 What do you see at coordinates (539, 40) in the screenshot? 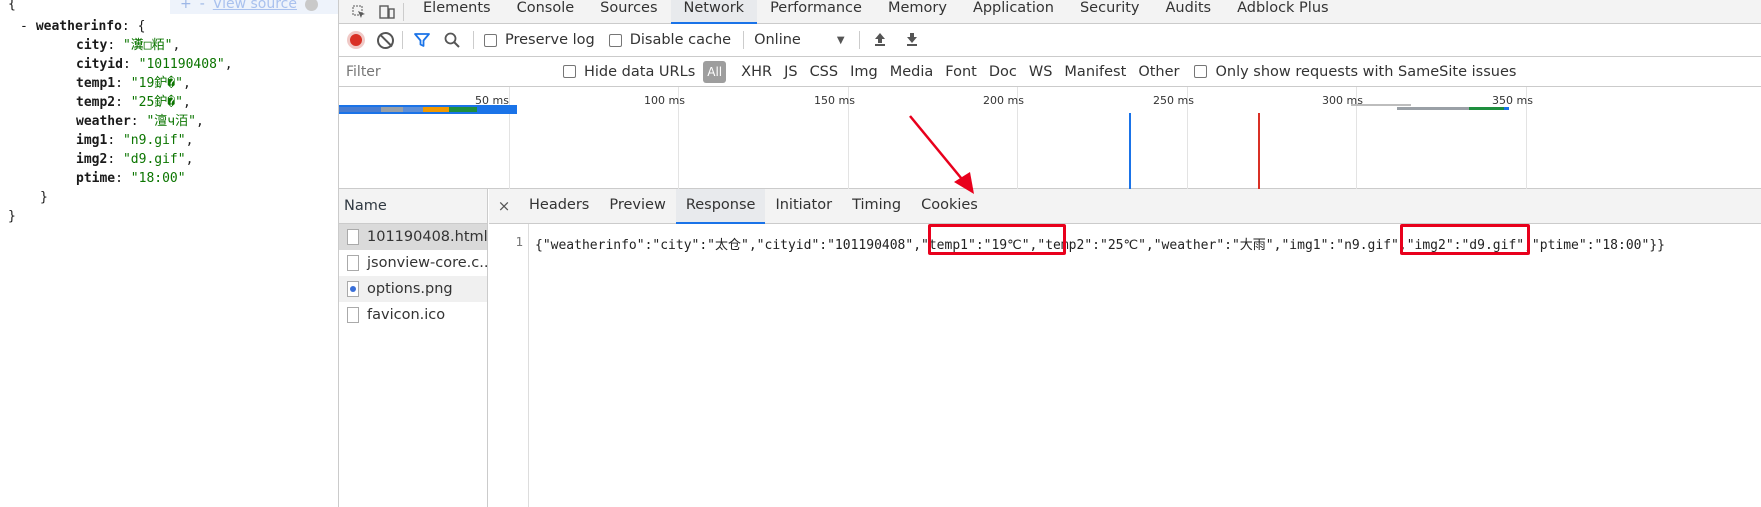
I see `preserve-log-checkbox: Preserve log` at bounding box center [539, 40].